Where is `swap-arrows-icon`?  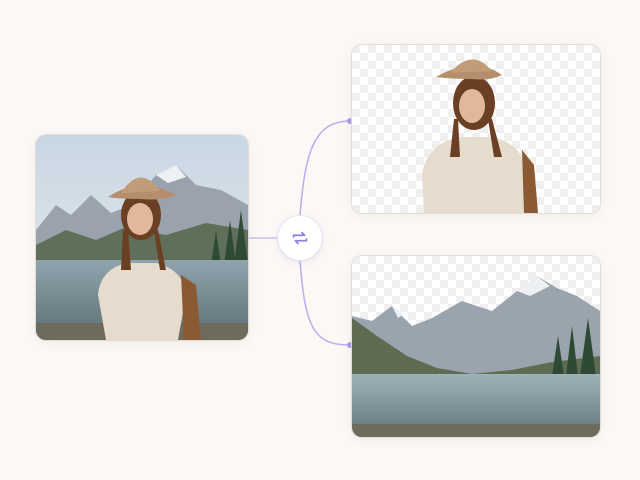
swap-arrows-icon is located at coordinates (300, 238).